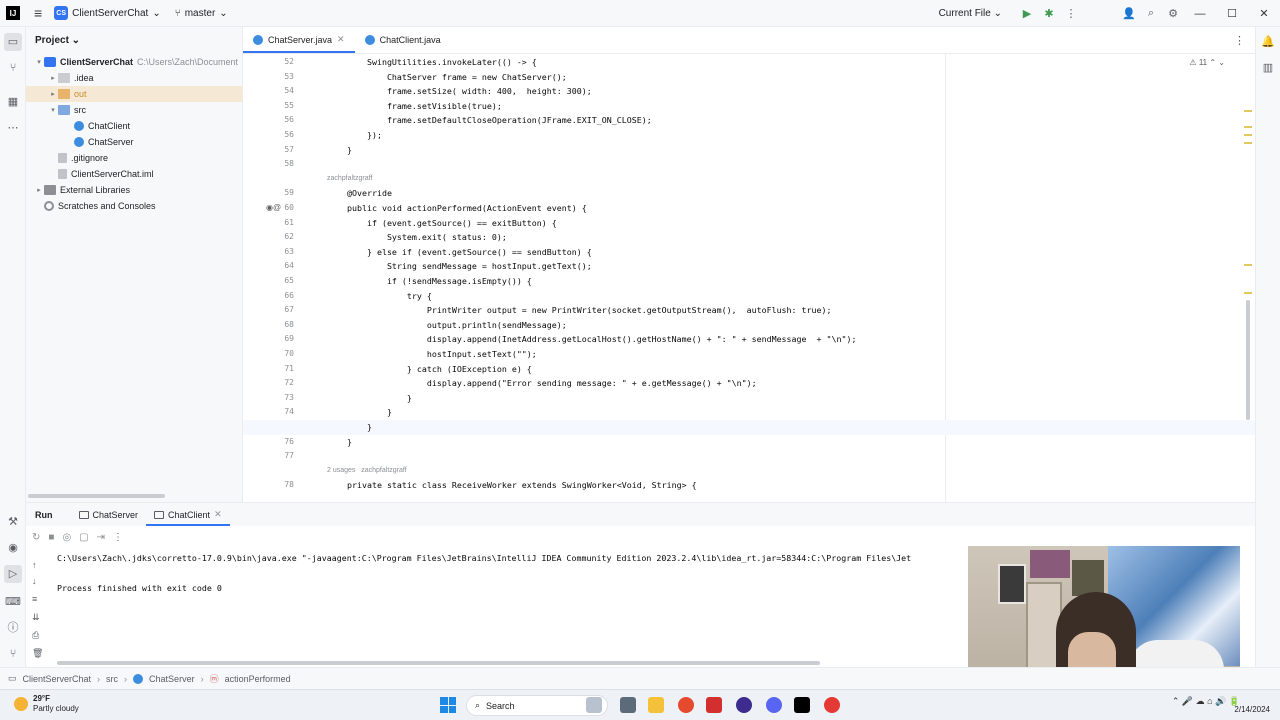 The image size is (1280, 720). What do you see at coordinates (1206, 701) in the screenshot?
I see `system-tray: ⌃ 🎤 ☁ ⌂ 🔊 🔋` at bounding box center [1206, 701].